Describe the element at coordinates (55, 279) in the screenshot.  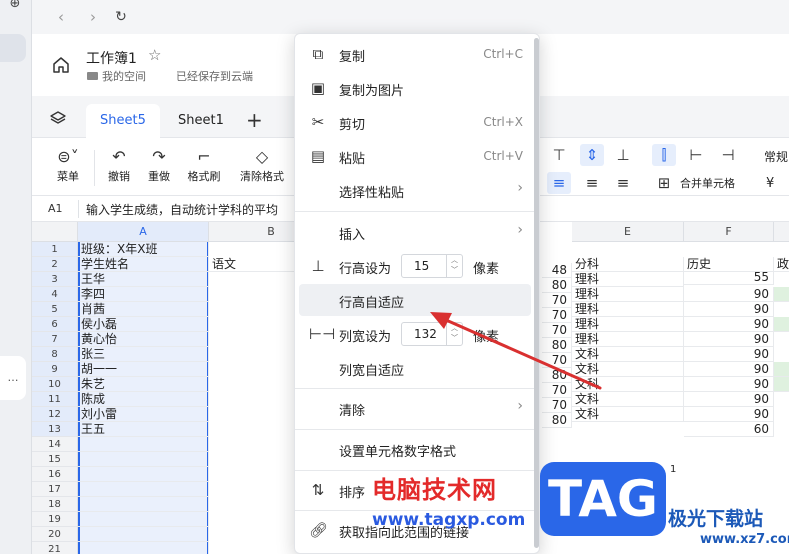
I see `row-header: 3` at that location.